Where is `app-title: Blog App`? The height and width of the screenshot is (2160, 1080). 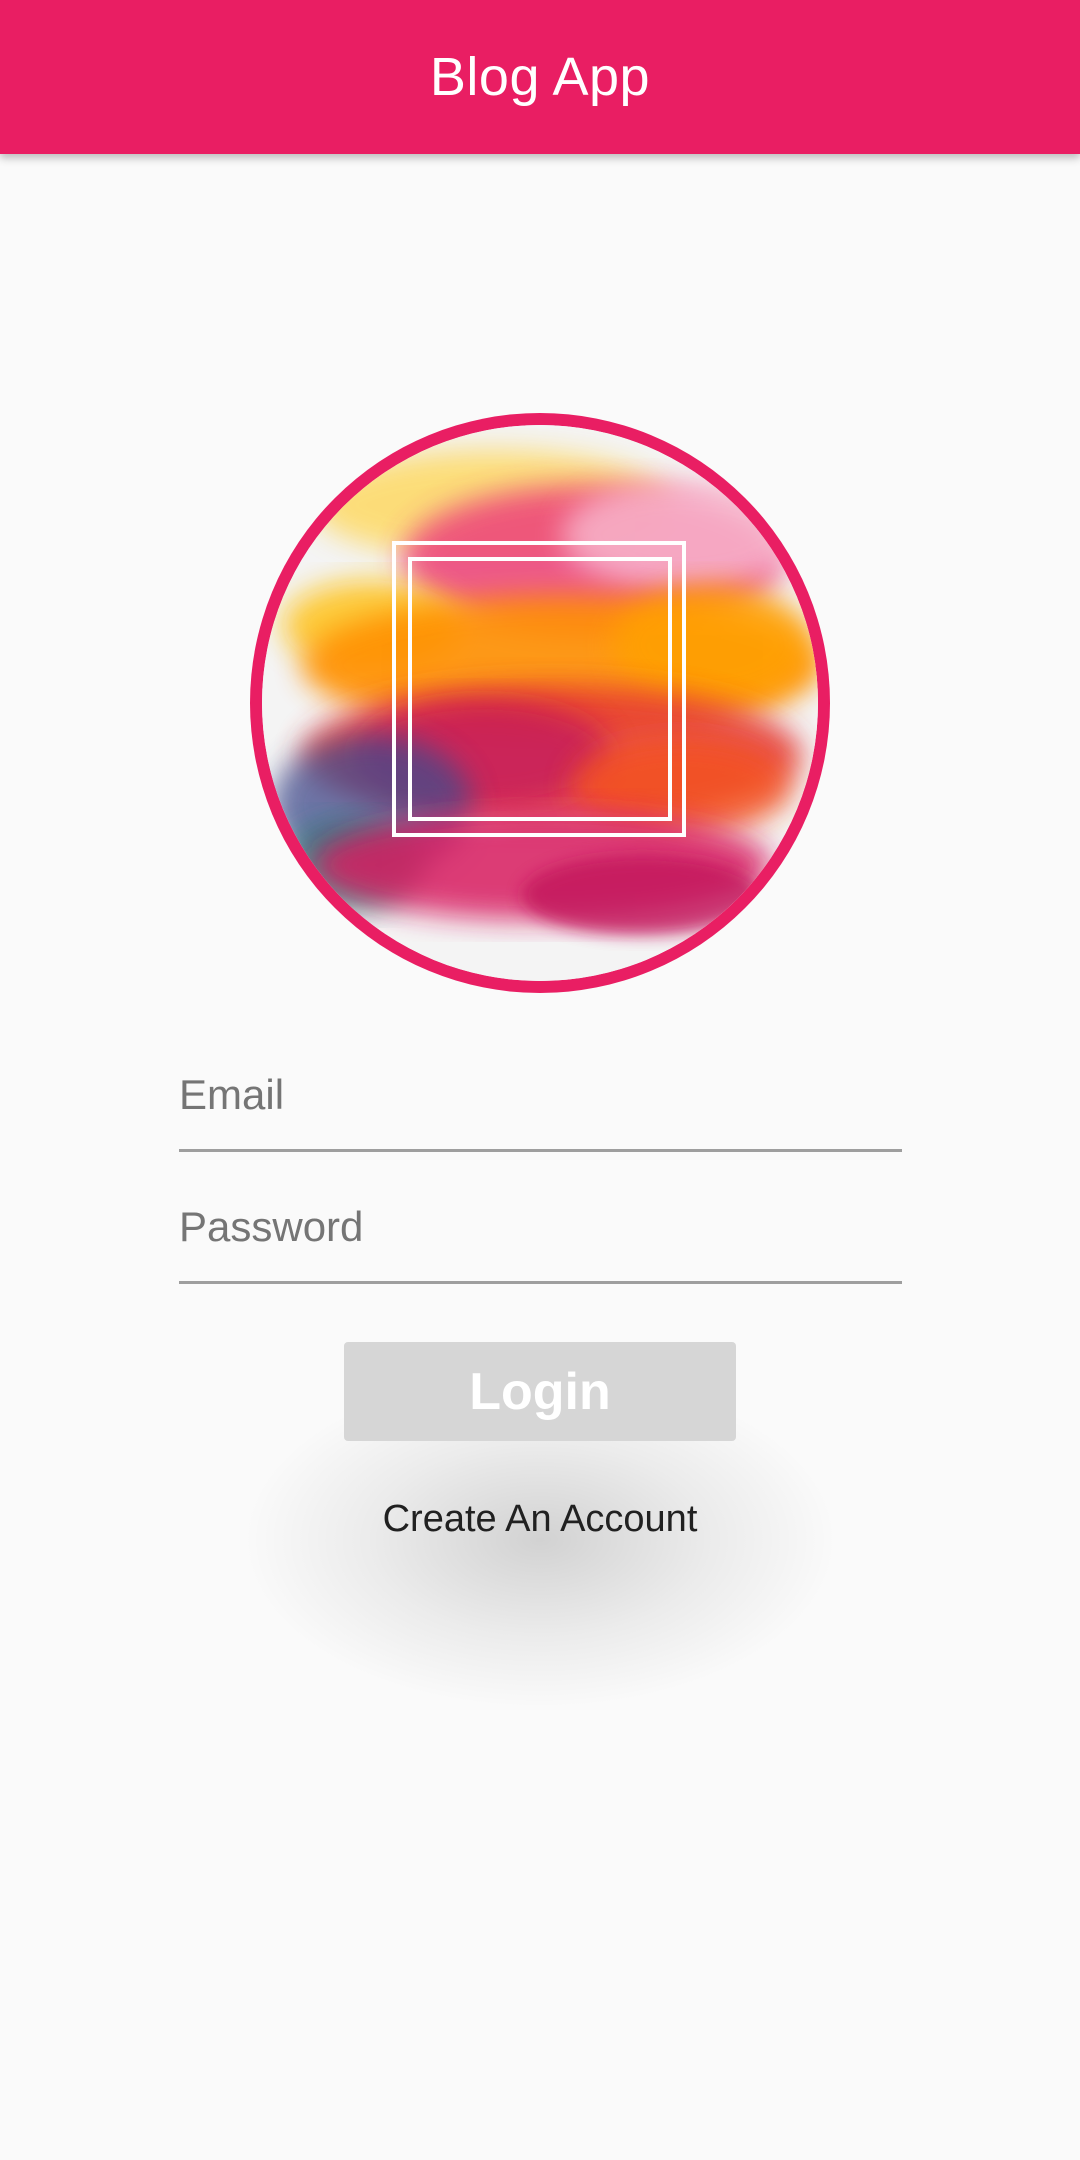 app-title: Blog App is located at coordinates (540, 77).